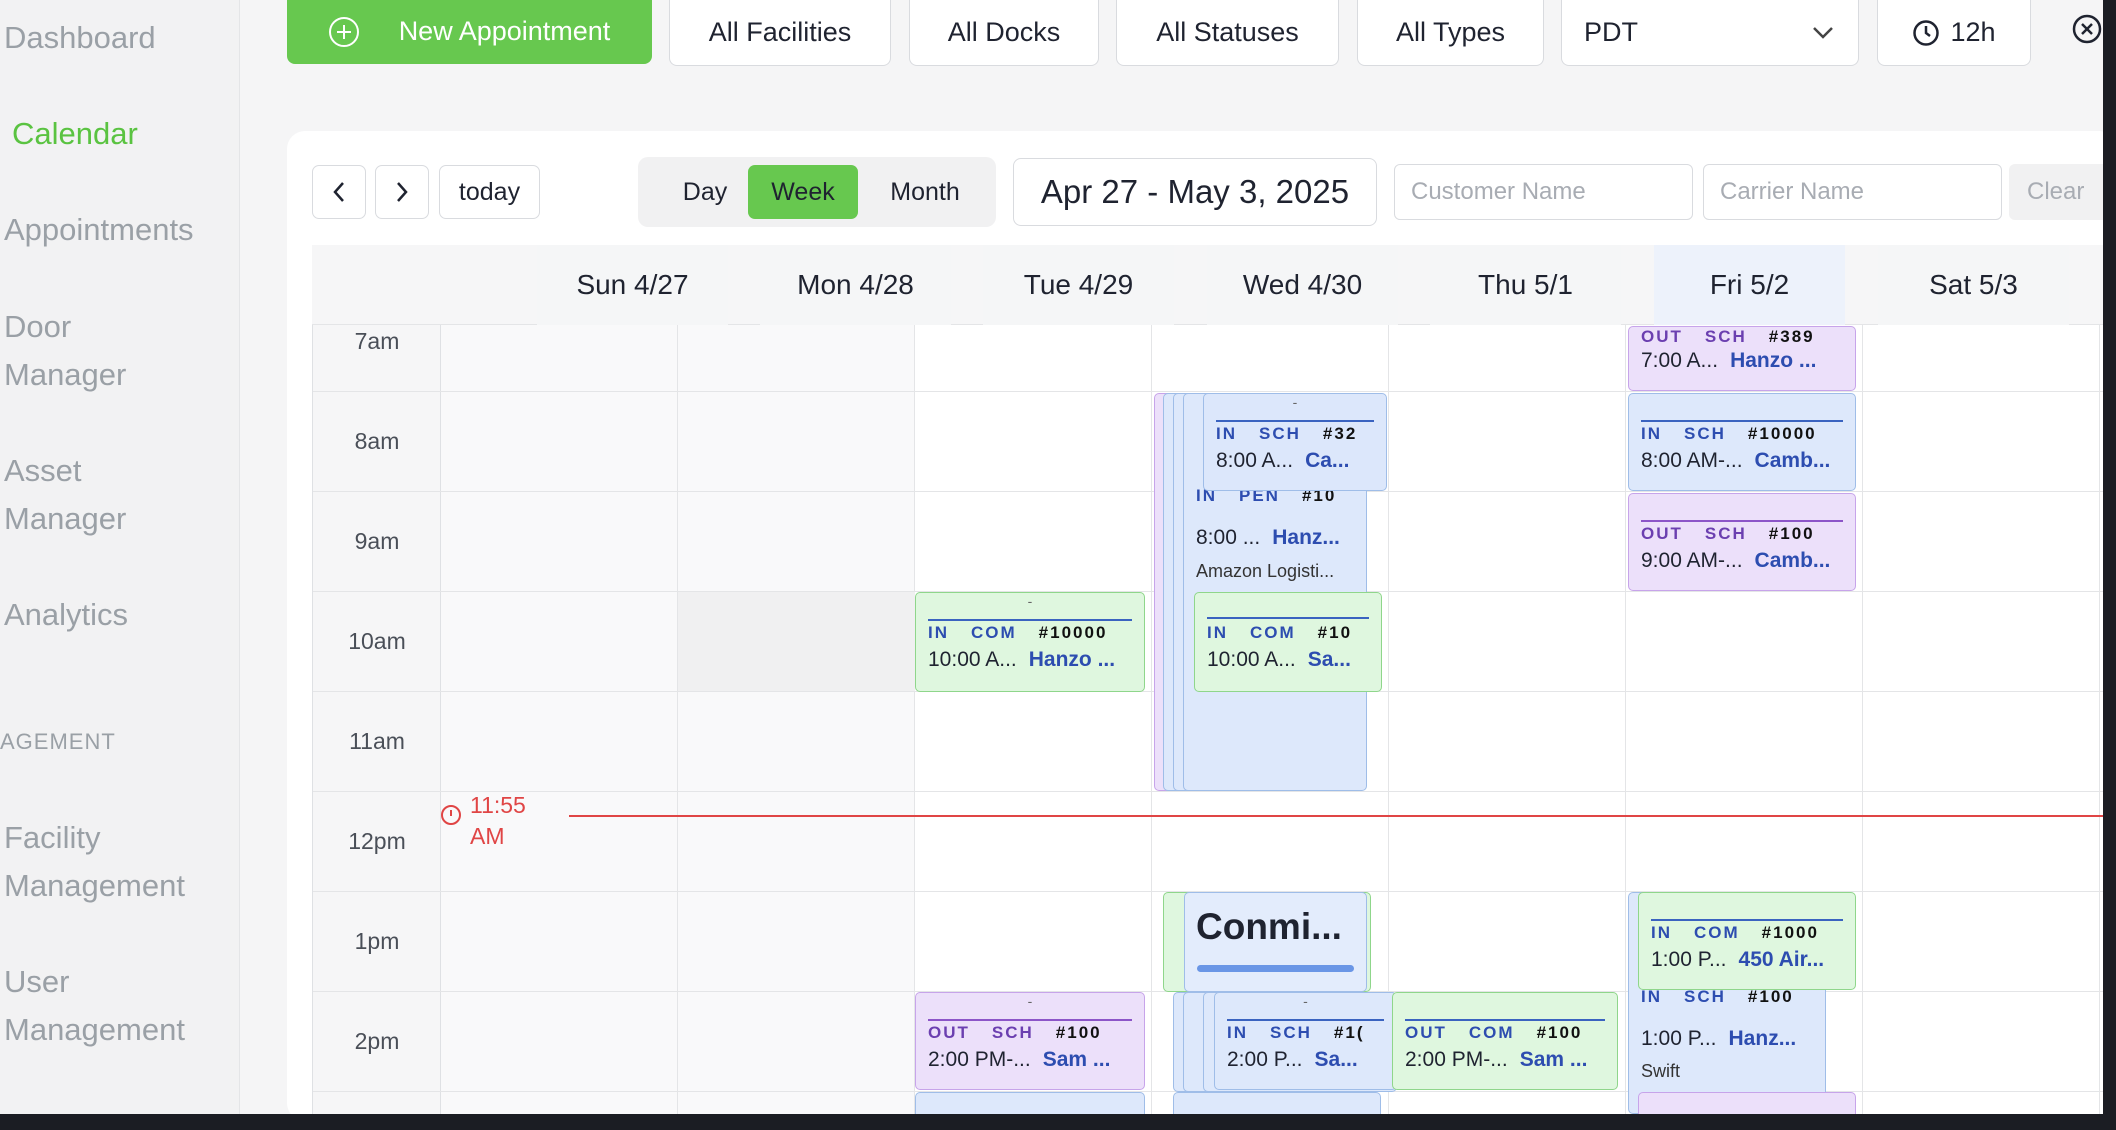 This screenshot has width=2116, height=1130. Describe the element at coordinates (1273, 632) in the screenshot. I see `event-status: COM` at that location.